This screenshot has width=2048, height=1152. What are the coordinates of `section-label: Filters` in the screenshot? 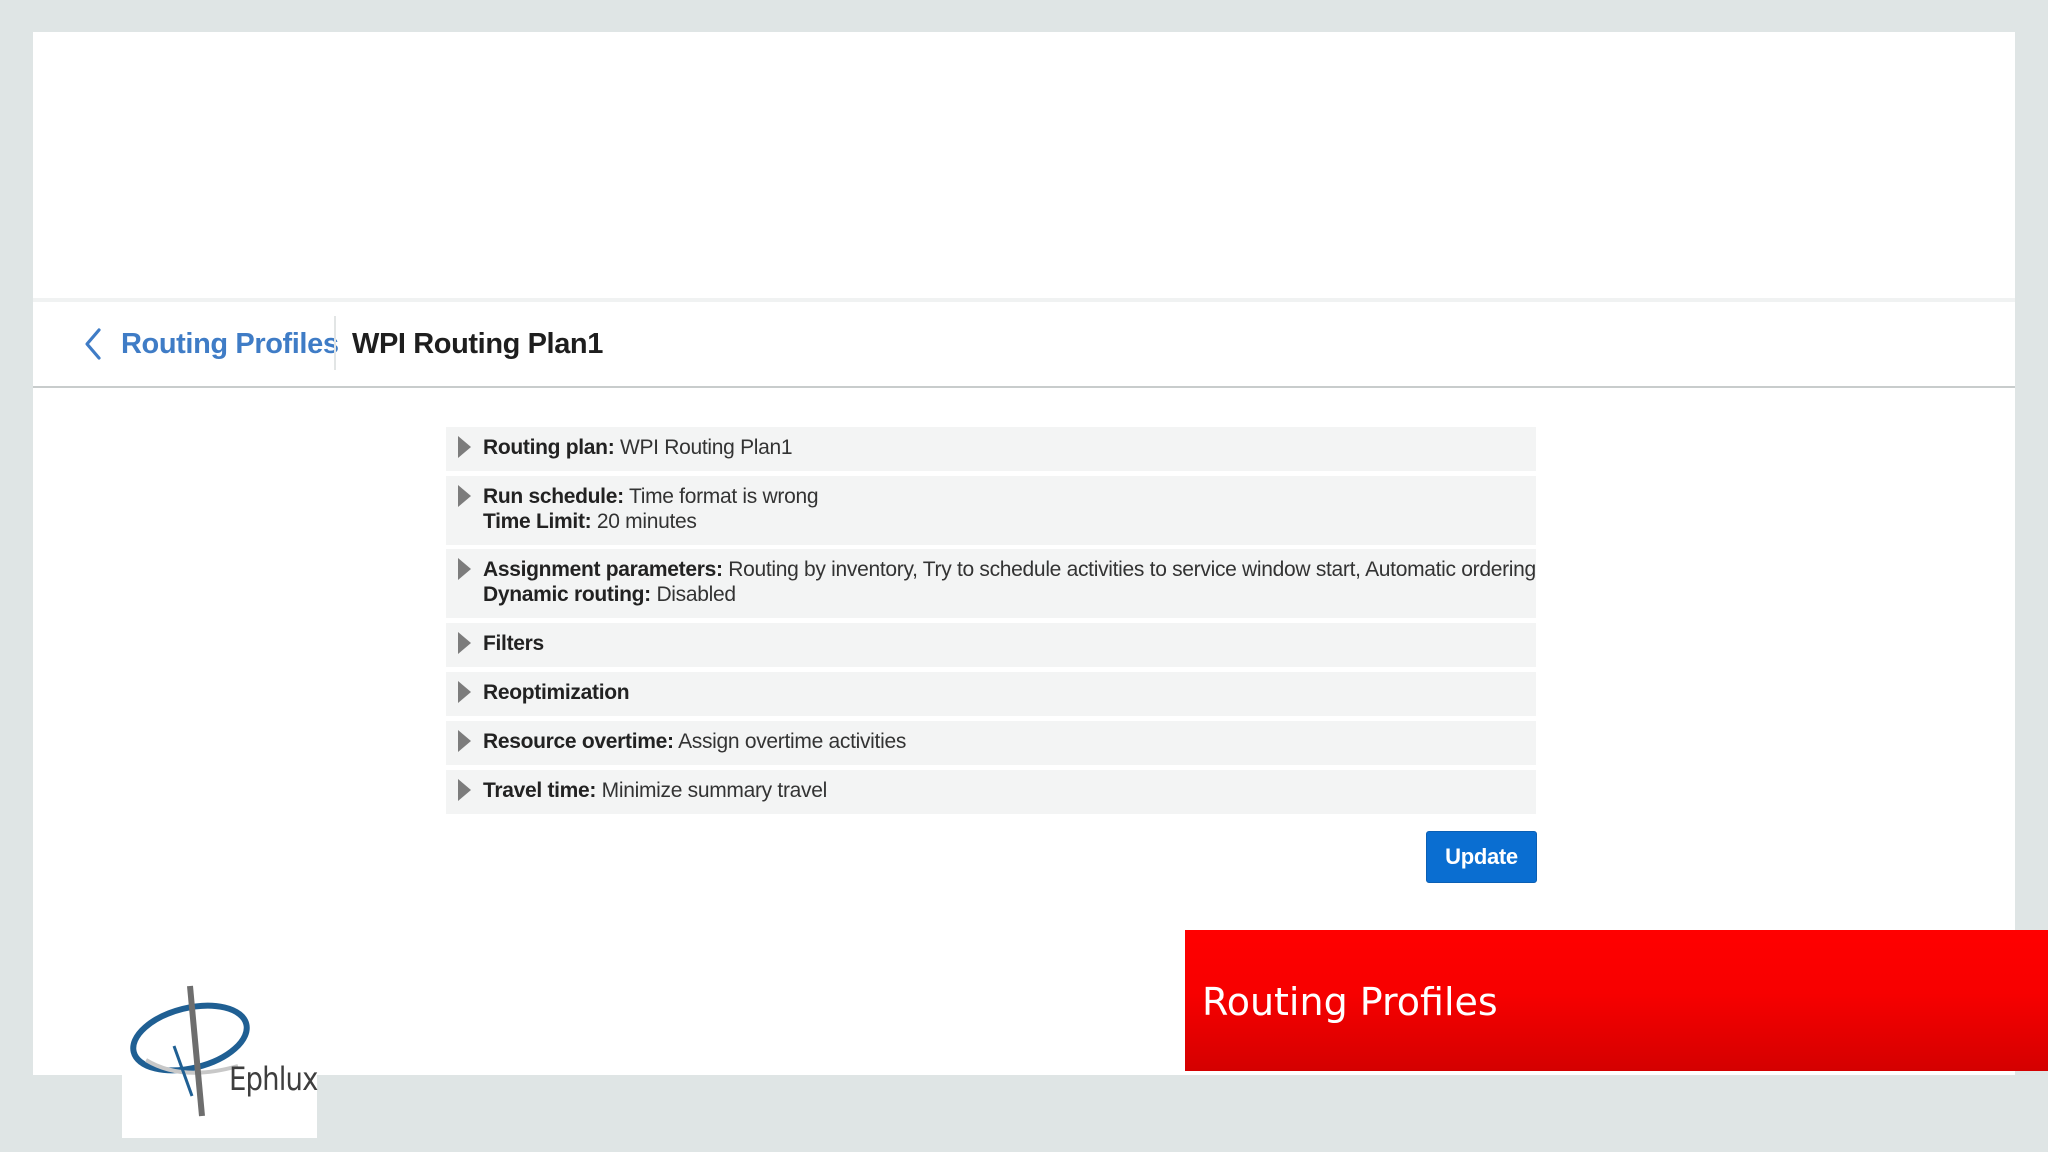 It's located at (513, 643).